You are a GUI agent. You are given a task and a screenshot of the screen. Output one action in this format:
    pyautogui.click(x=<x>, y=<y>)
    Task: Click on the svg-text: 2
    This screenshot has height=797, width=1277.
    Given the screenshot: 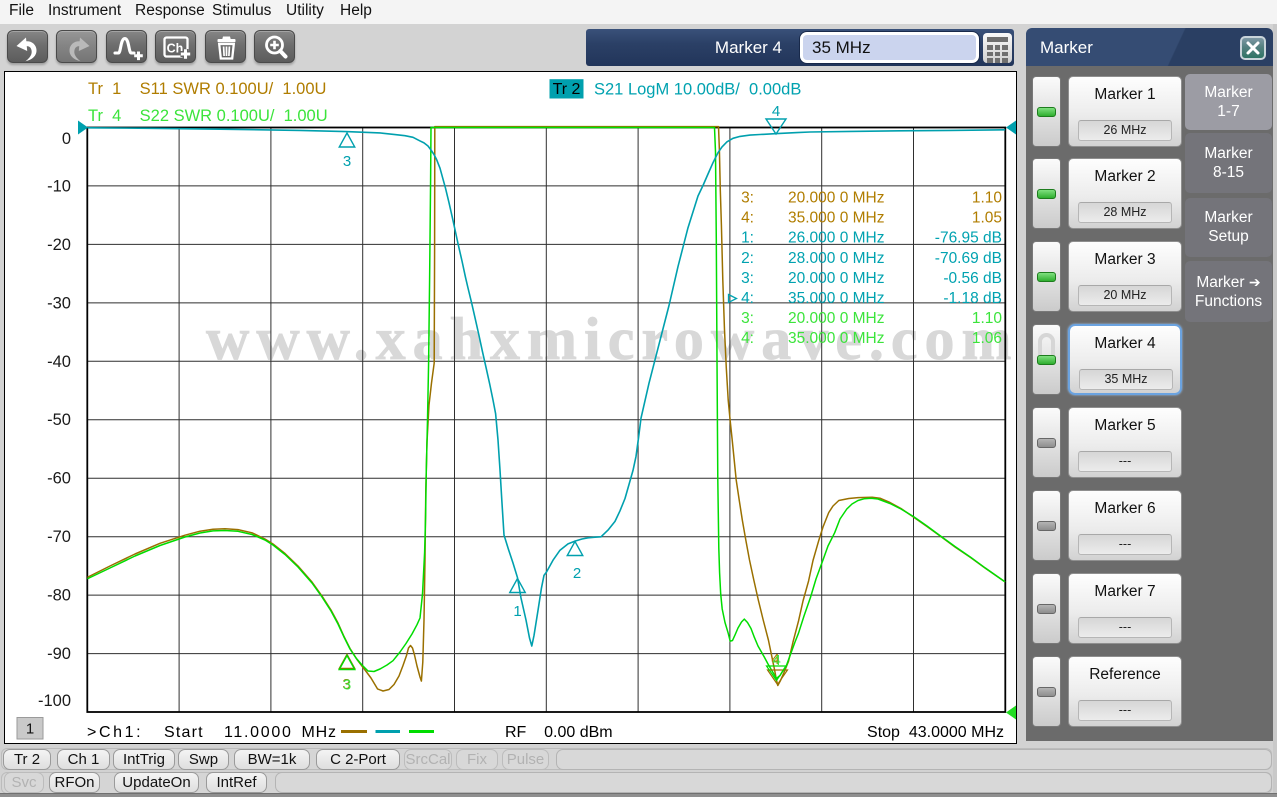 What is the action you would take?
    pyautogui.click(x=577, y=573)
    